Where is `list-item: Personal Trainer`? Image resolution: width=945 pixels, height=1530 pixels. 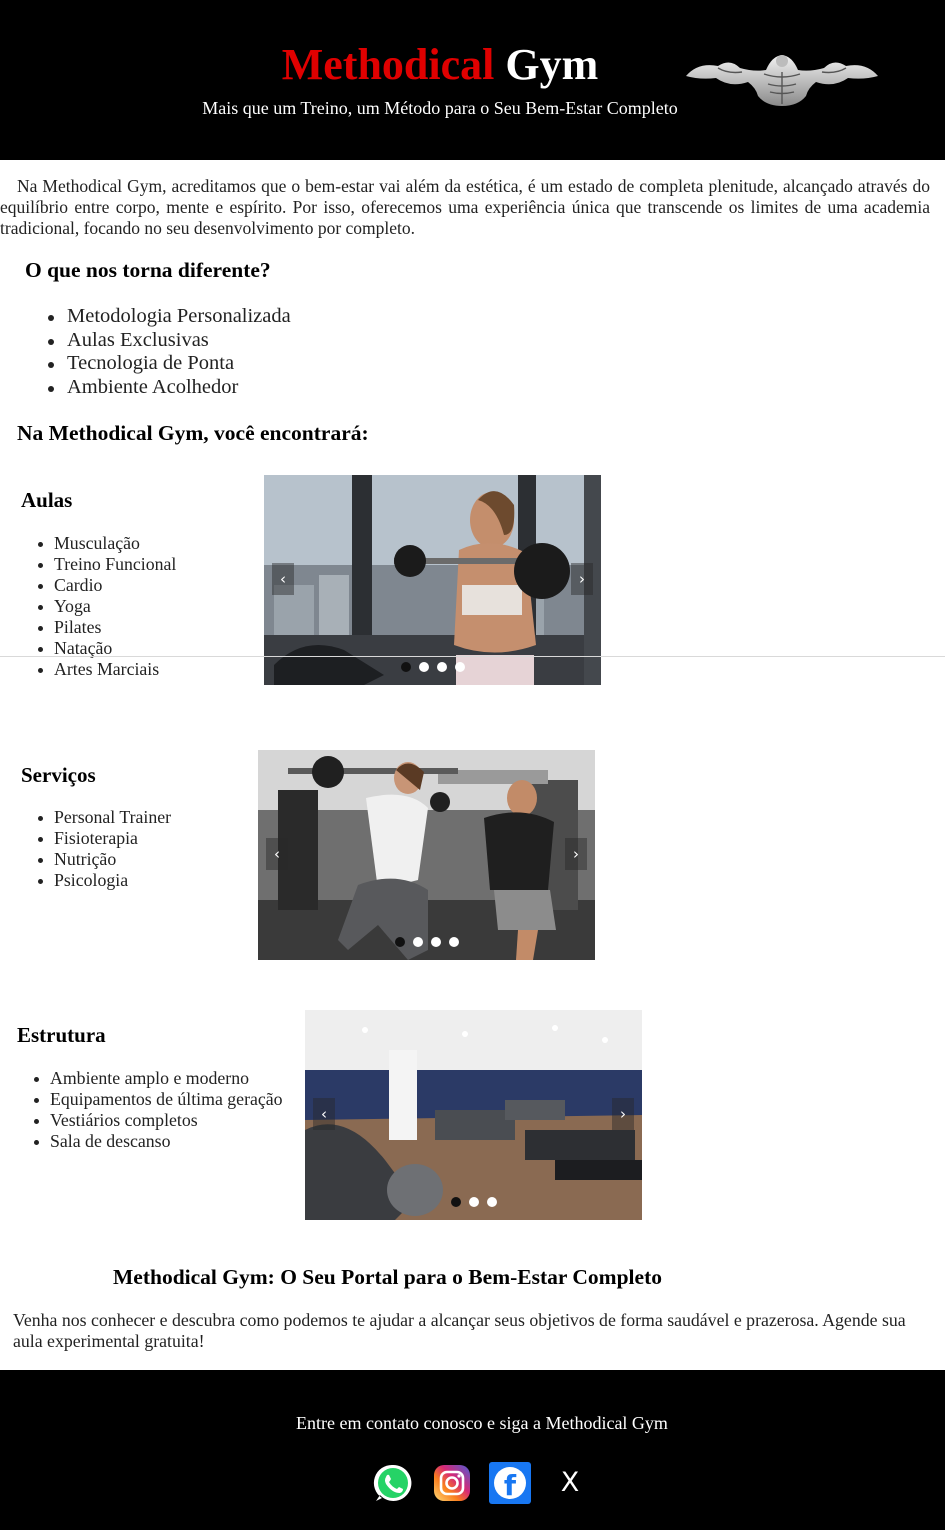 list-item: Personal Trainer is located at coordinates (104, 817).